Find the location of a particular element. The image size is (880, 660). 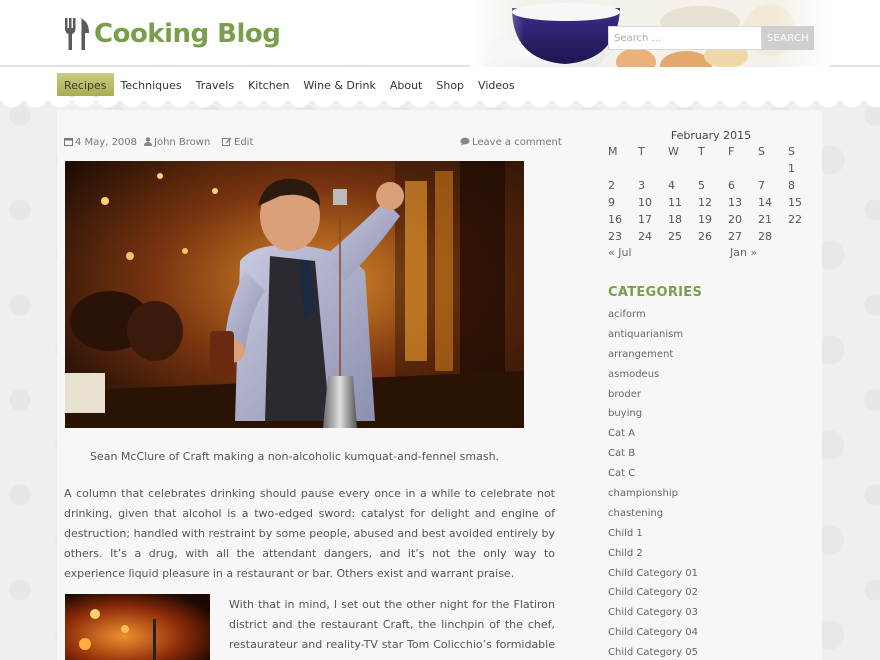

calendar-day: 26 is located at coordinates (705, 236).